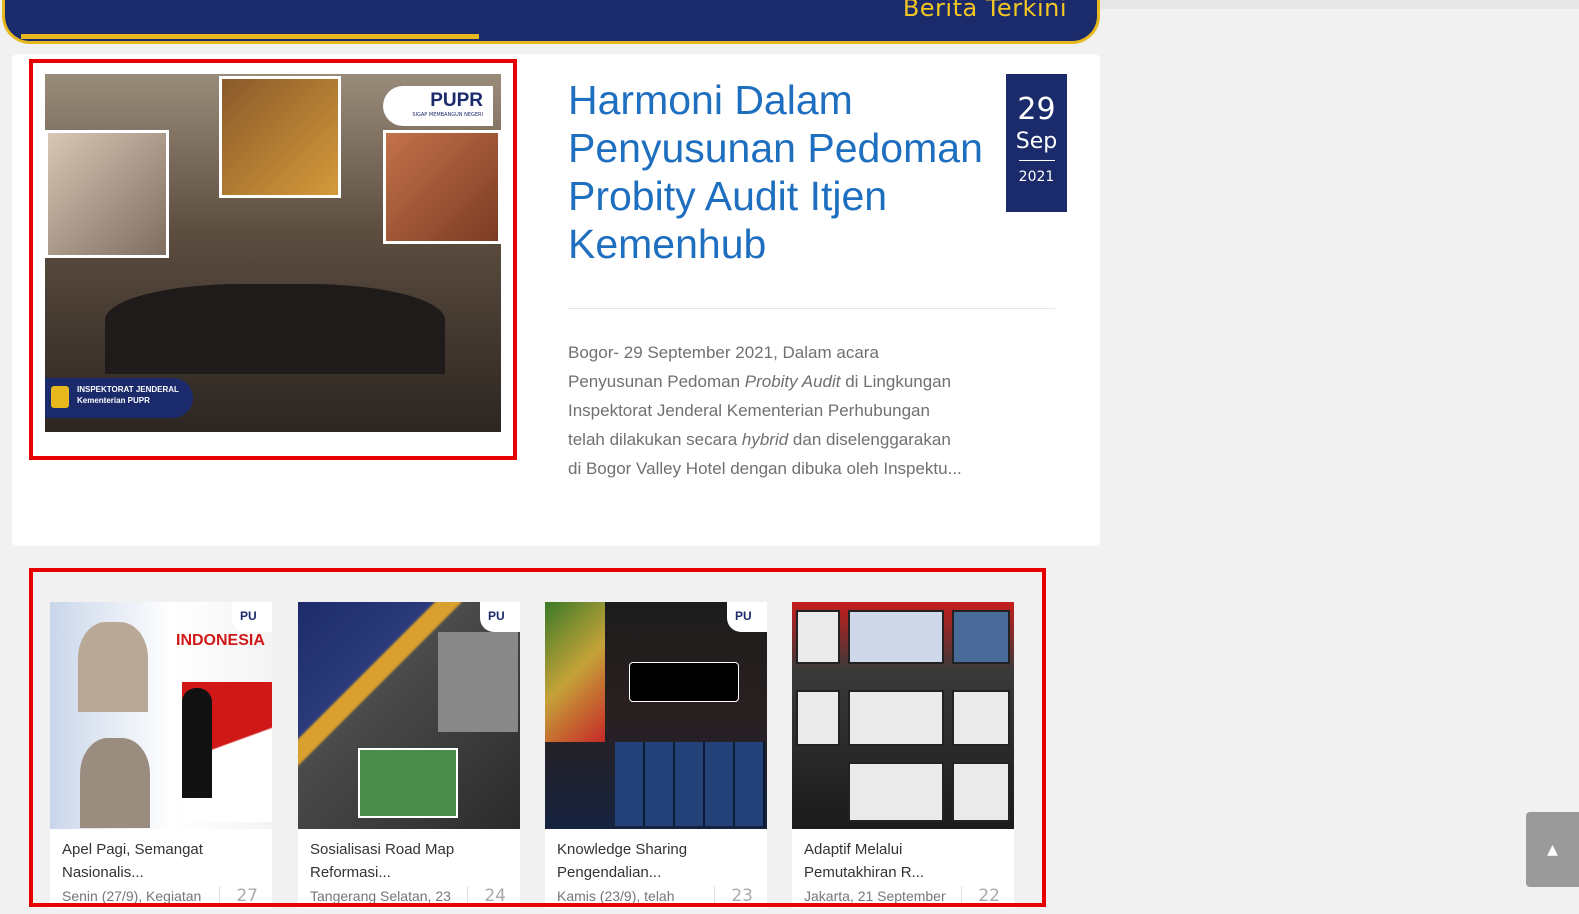 This screenshot has width=1579, height=914. I want to click on date-divider, so click(1036, 160).